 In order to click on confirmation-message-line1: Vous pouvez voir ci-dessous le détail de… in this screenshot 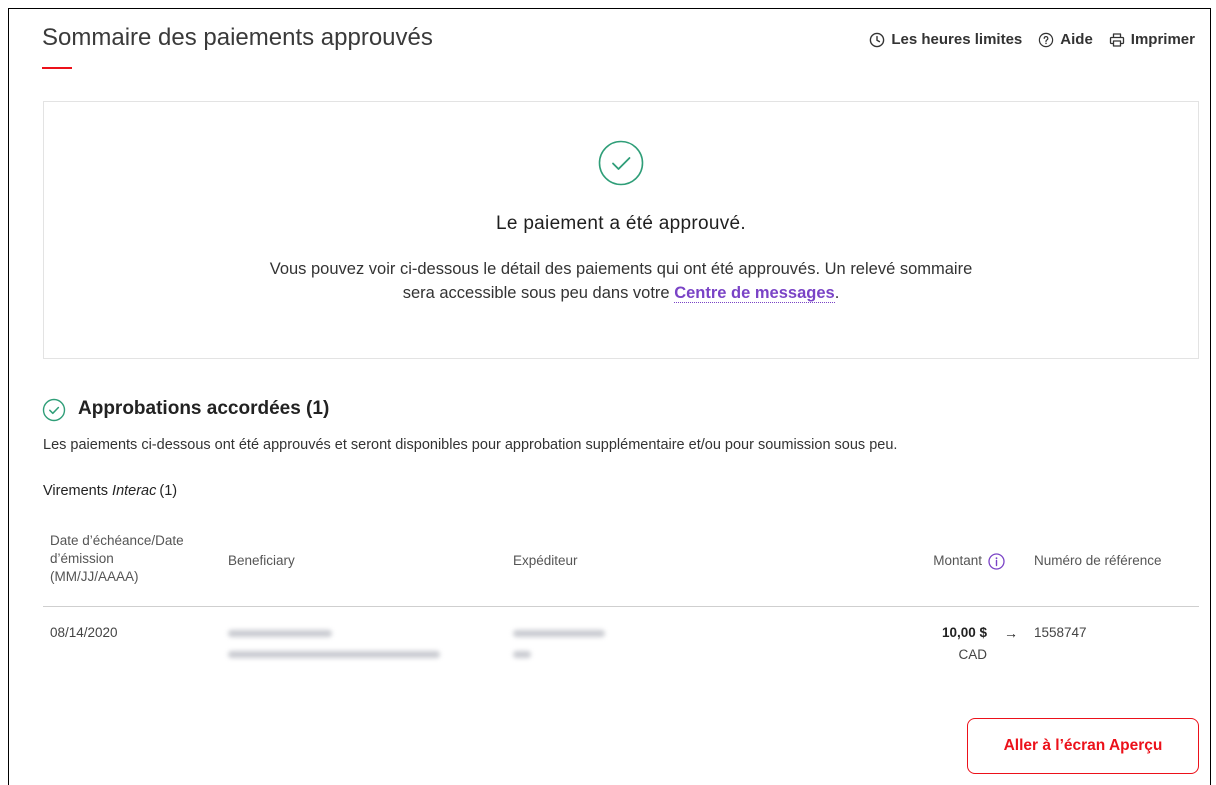, I will do `click(621, 269)`.